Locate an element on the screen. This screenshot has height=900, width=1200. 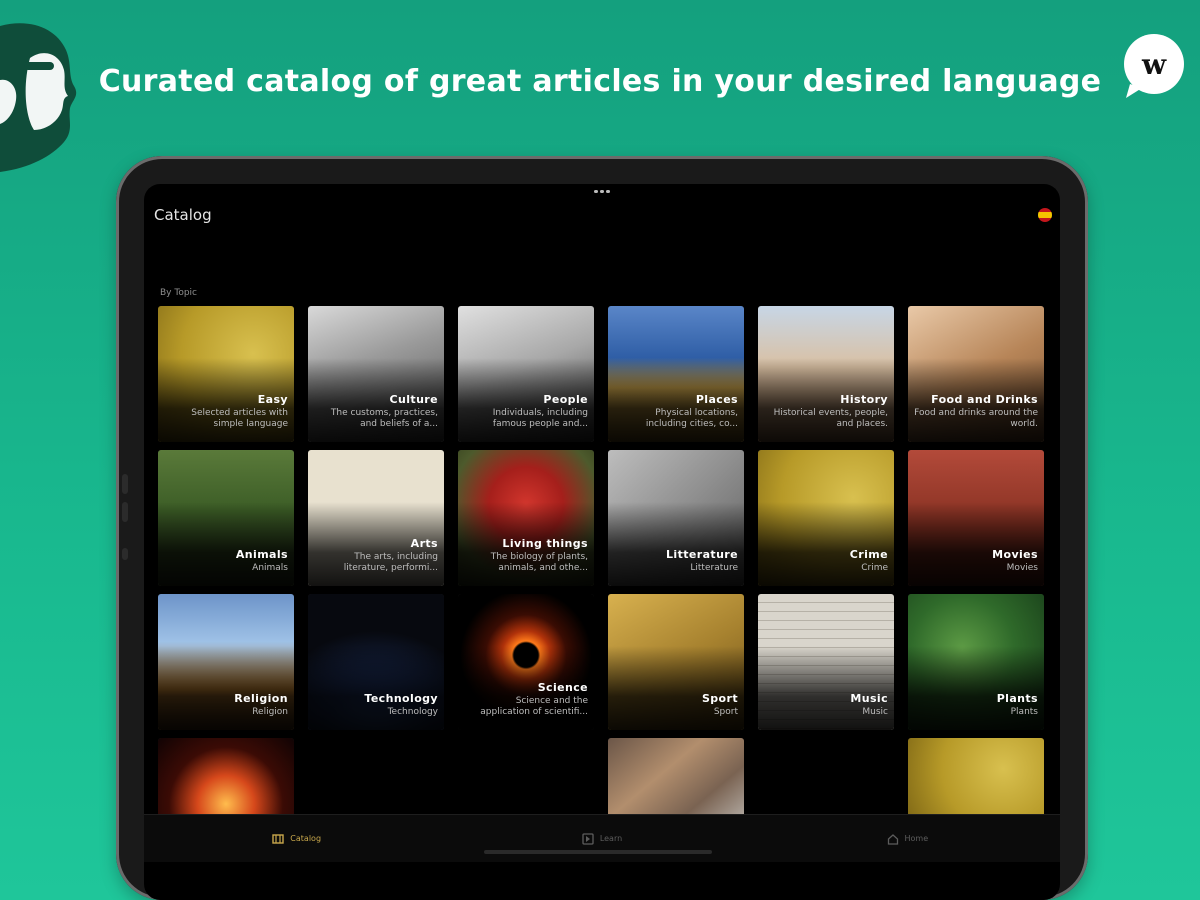
topic-description: Animals is located at coordinates (270, 568).